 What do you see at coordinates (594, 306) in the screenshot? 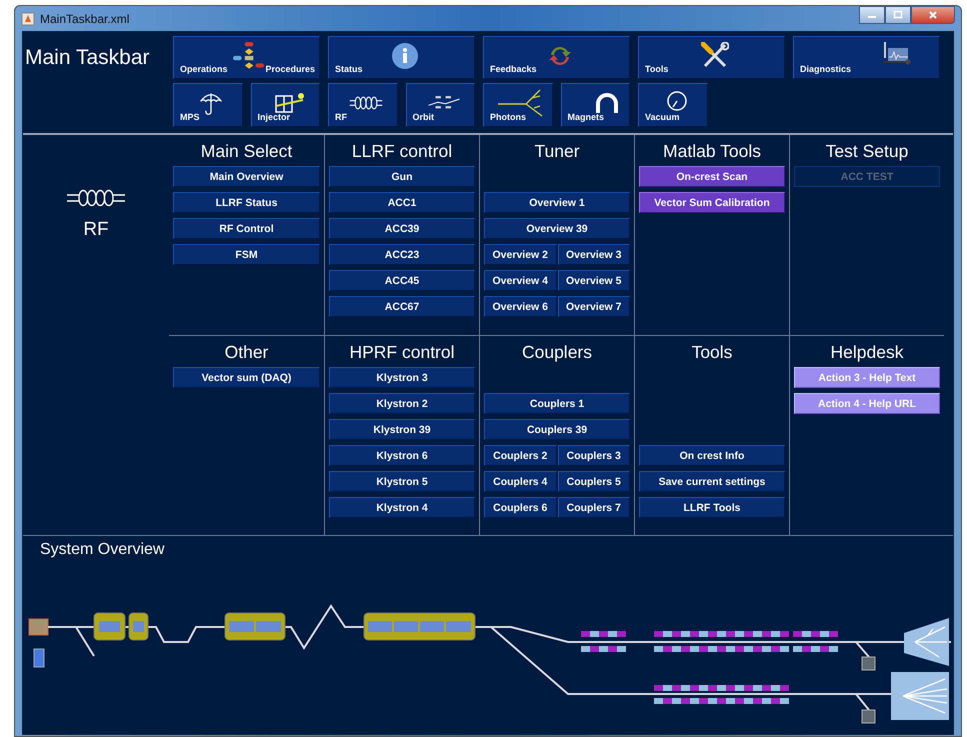
I see `action-button: Overview 7` at bounding box center [594, 306].